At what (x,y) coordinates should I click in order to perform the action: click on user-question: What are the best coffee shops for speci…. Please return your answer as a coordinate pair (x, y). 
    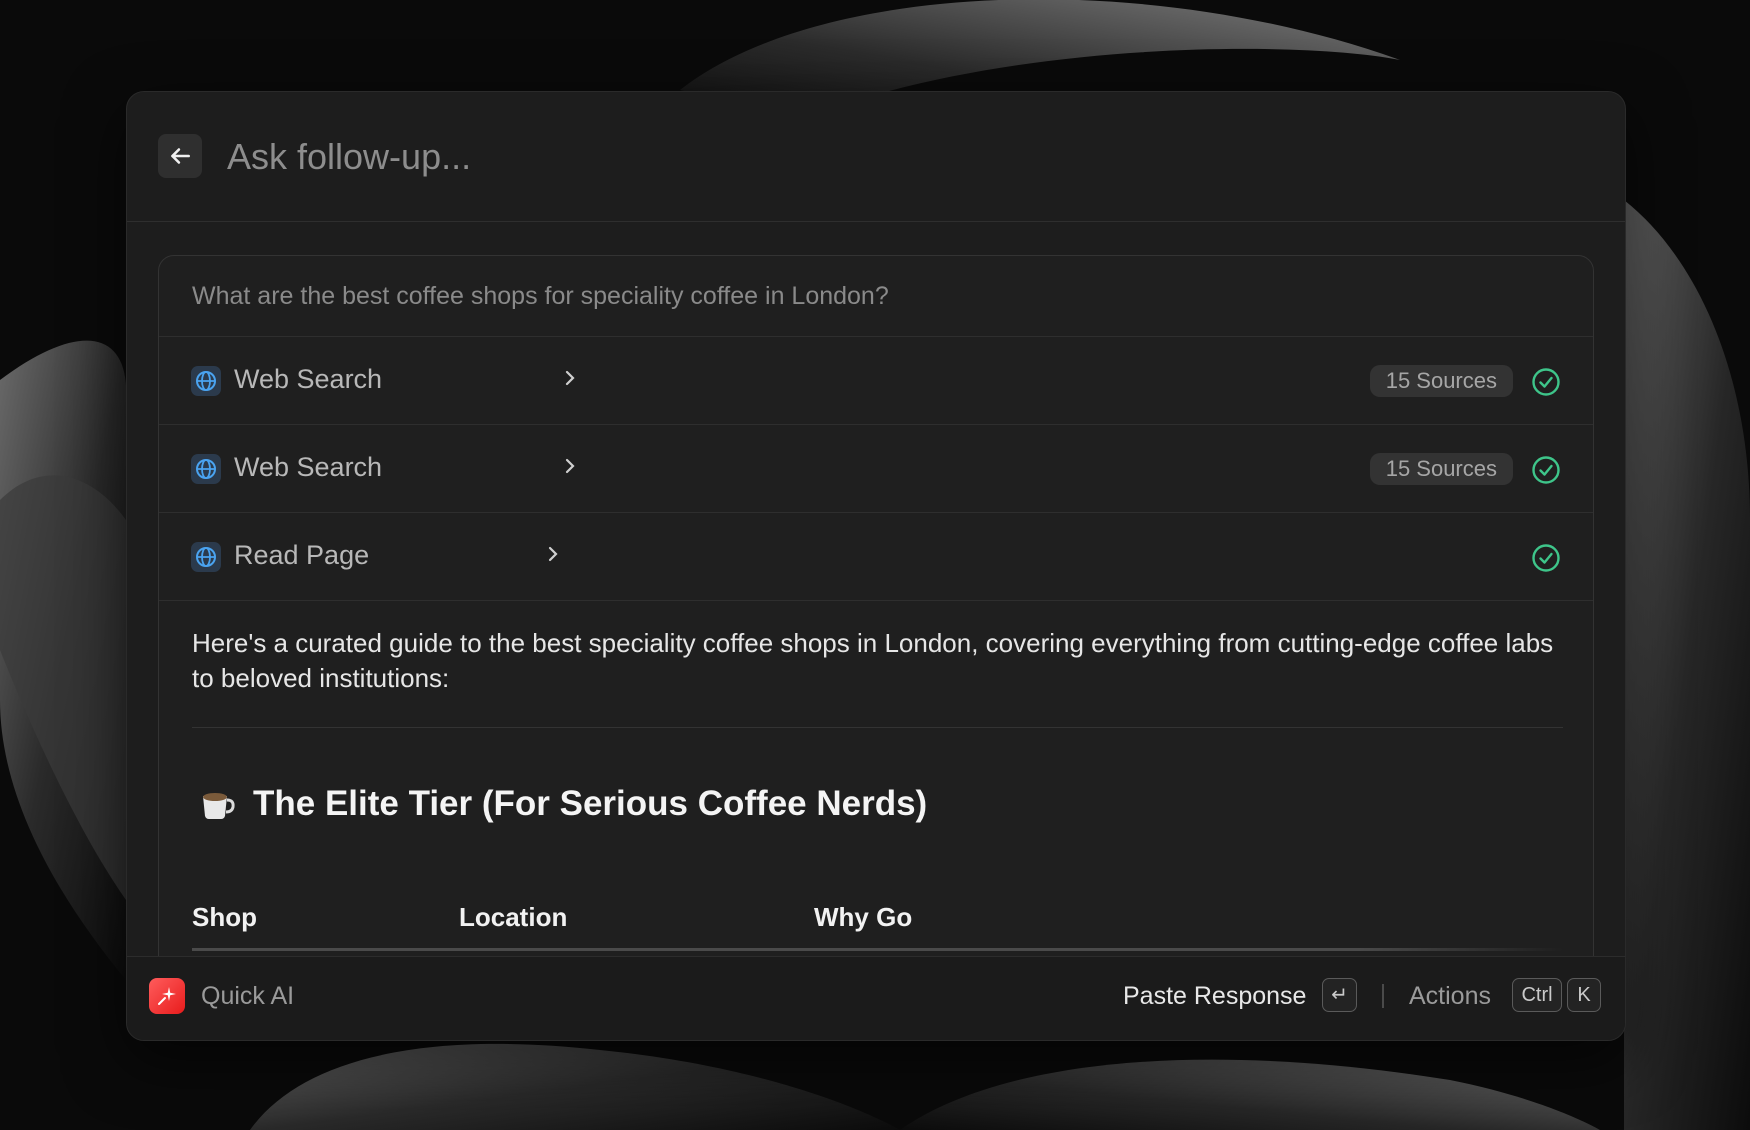
    Looking at the image, I should click on (876, 296).